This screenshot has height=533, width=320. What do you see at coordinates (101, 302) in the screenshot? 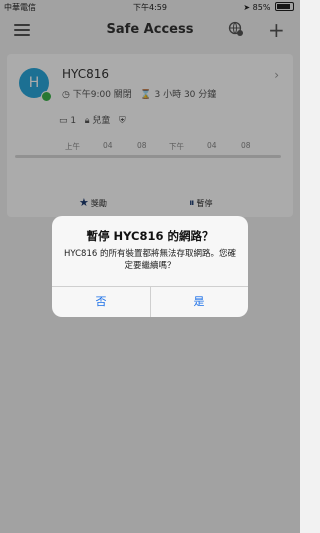
I see `cancel-button: 否` at bounding box center [101, 302].